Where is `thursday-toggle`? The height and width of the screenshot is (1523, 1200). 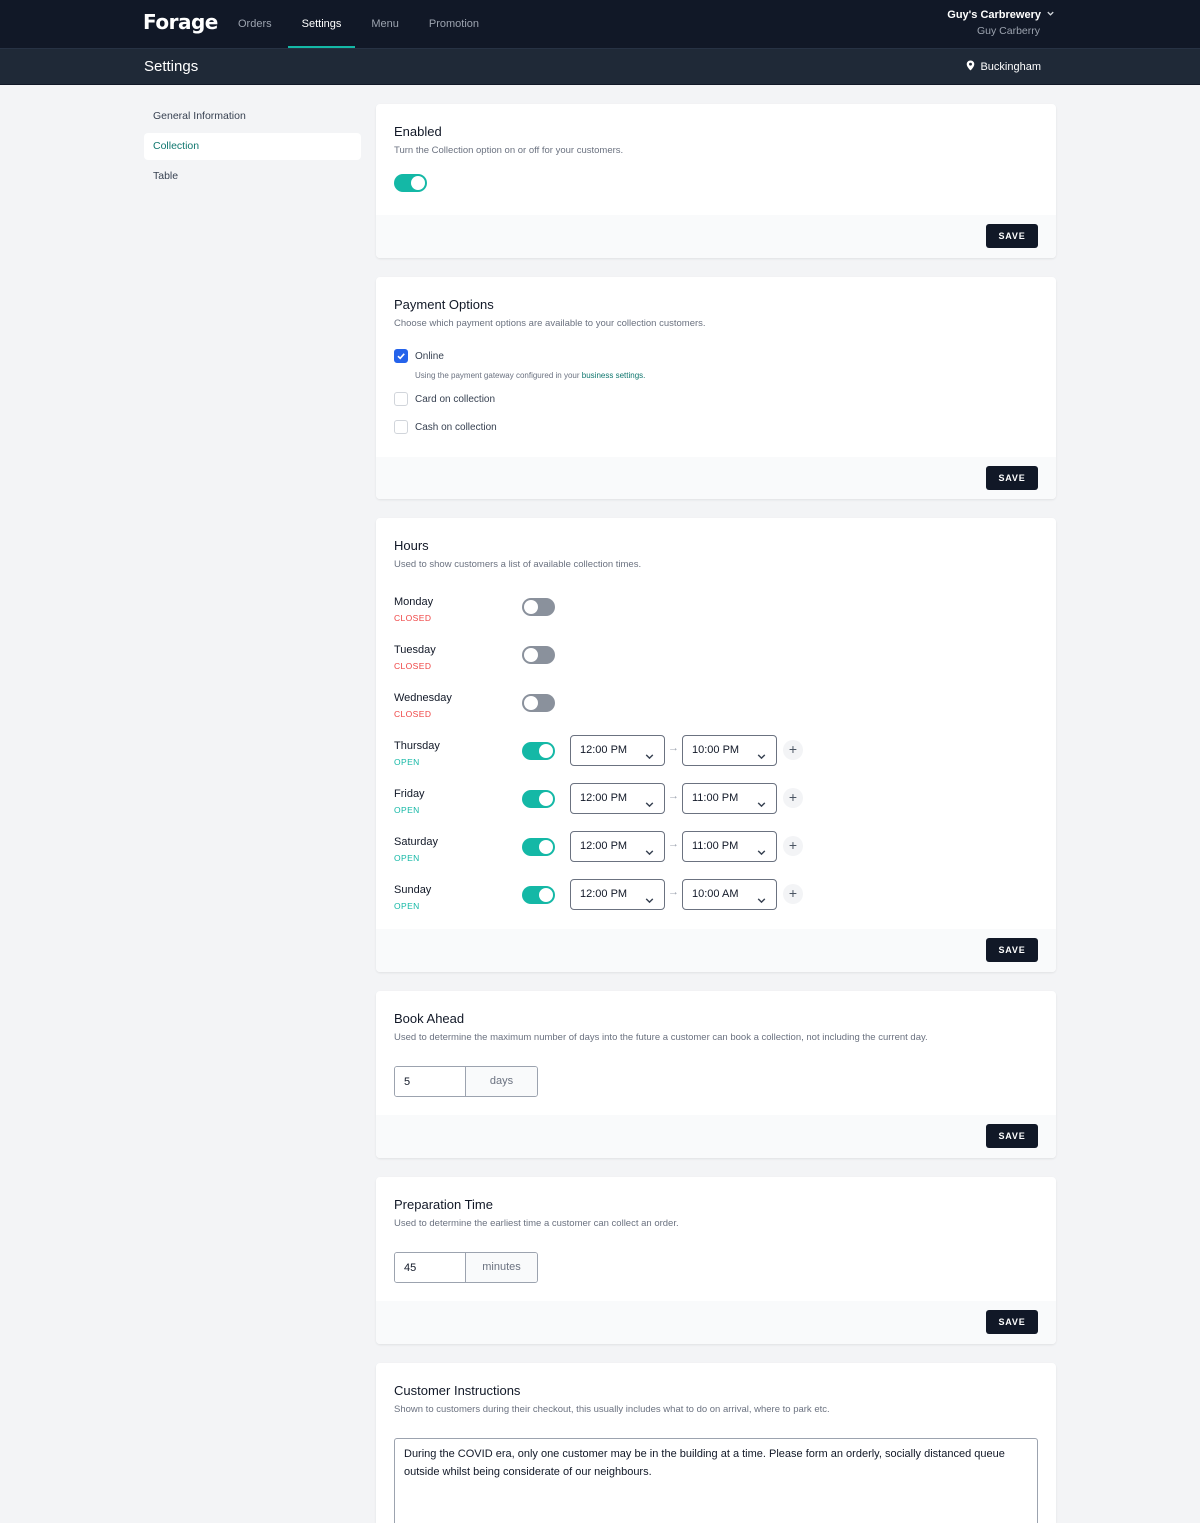 thursday-toggle is located at coordinates (538, 751).